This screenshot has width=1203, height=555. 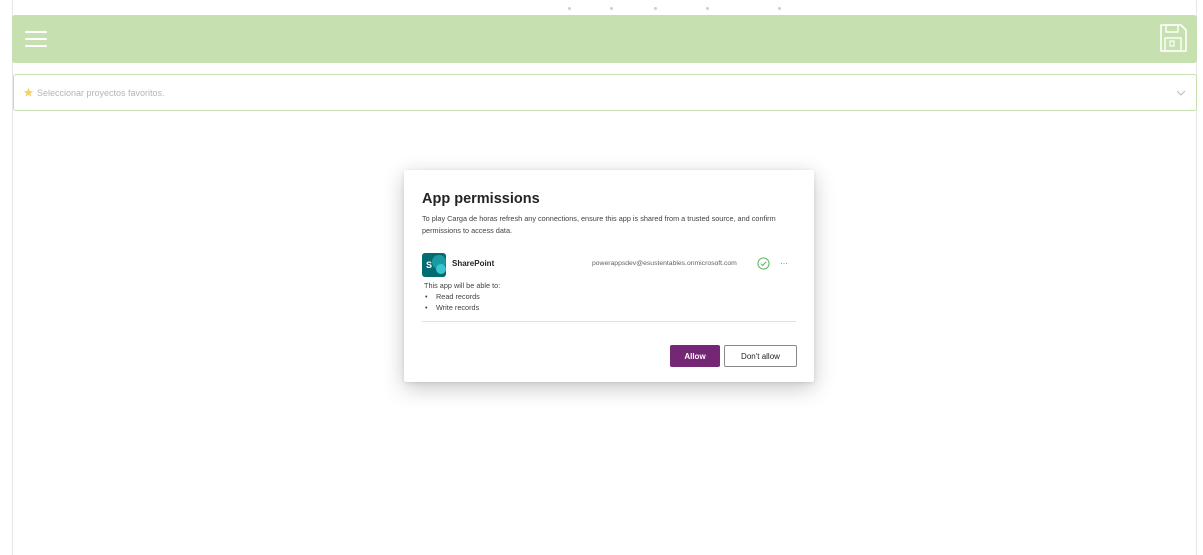 I want to click on floppy-disk-icon, so click(x=1173, y=38).